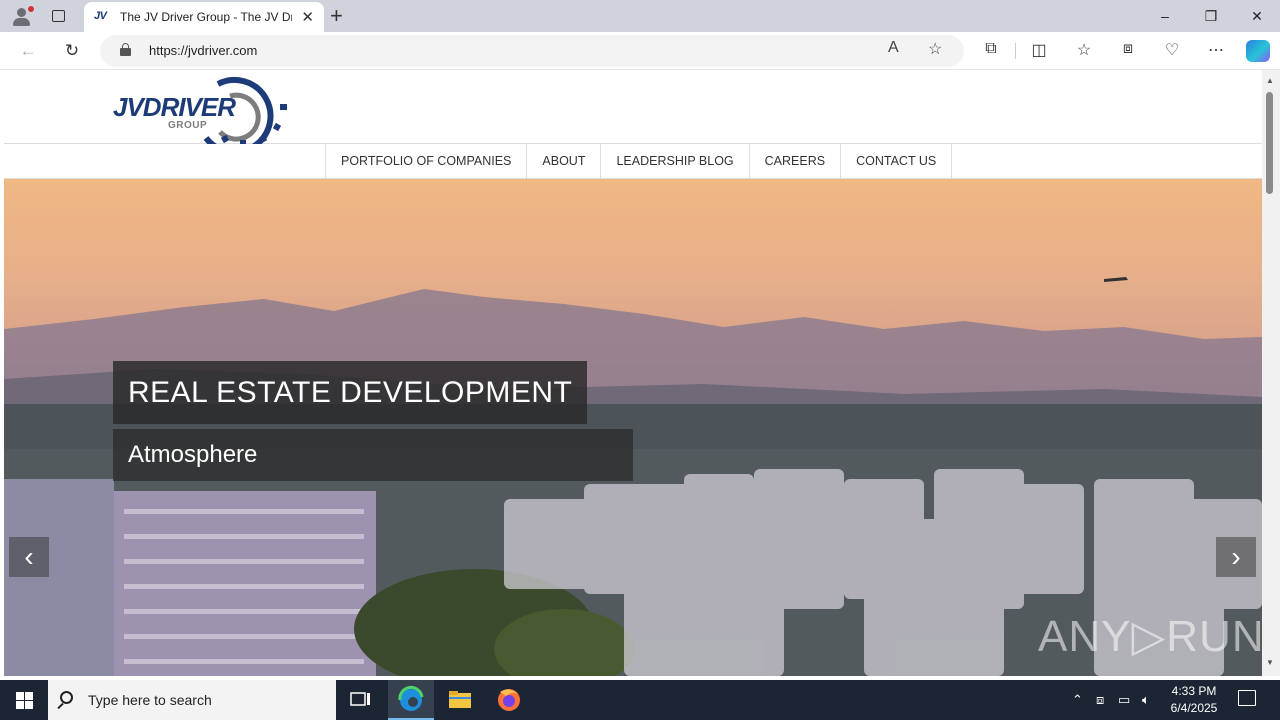 This screenshot has width=1280, height=725. I want to click on site-header: JVDRIVER GROUP, so click(633, 107).